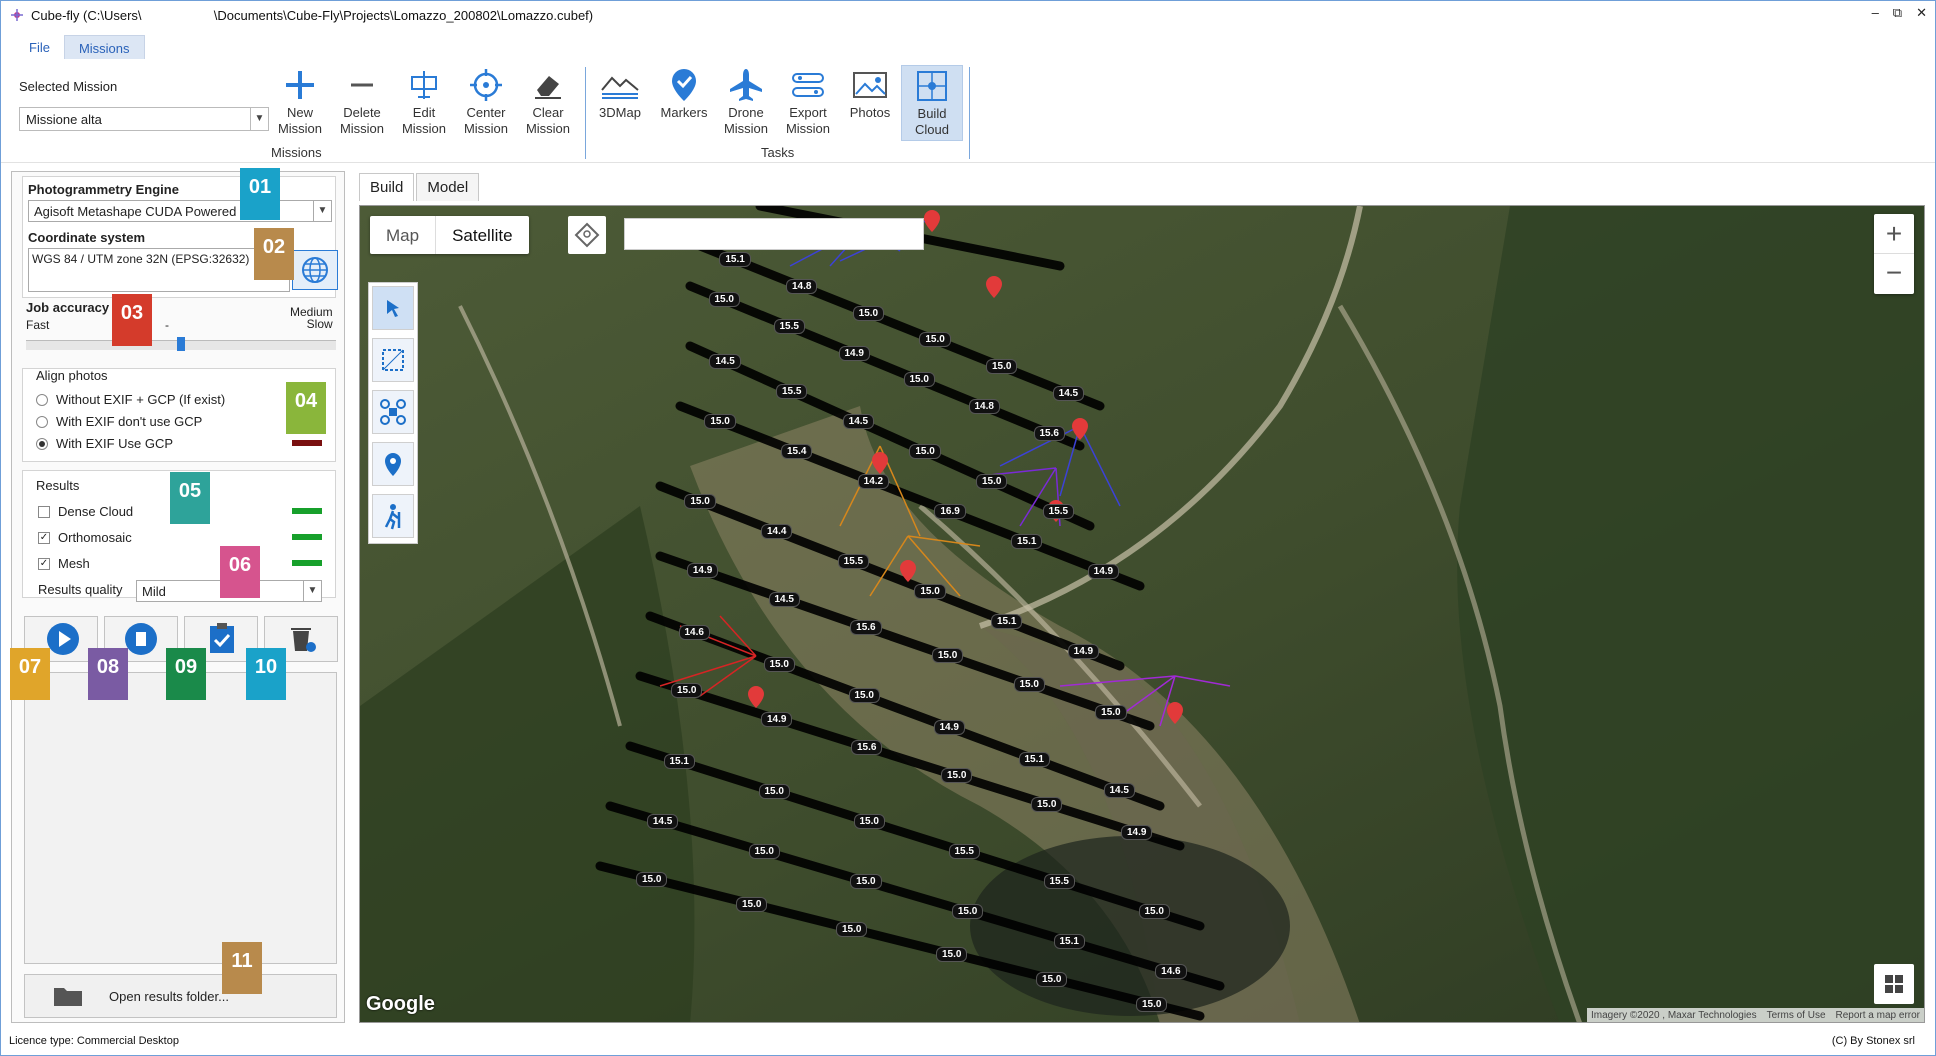  What do you see at coordinates (104, 47) in the screenshot?
I see `menu-tab-missions: Missions` at bounding box center [104, 47].